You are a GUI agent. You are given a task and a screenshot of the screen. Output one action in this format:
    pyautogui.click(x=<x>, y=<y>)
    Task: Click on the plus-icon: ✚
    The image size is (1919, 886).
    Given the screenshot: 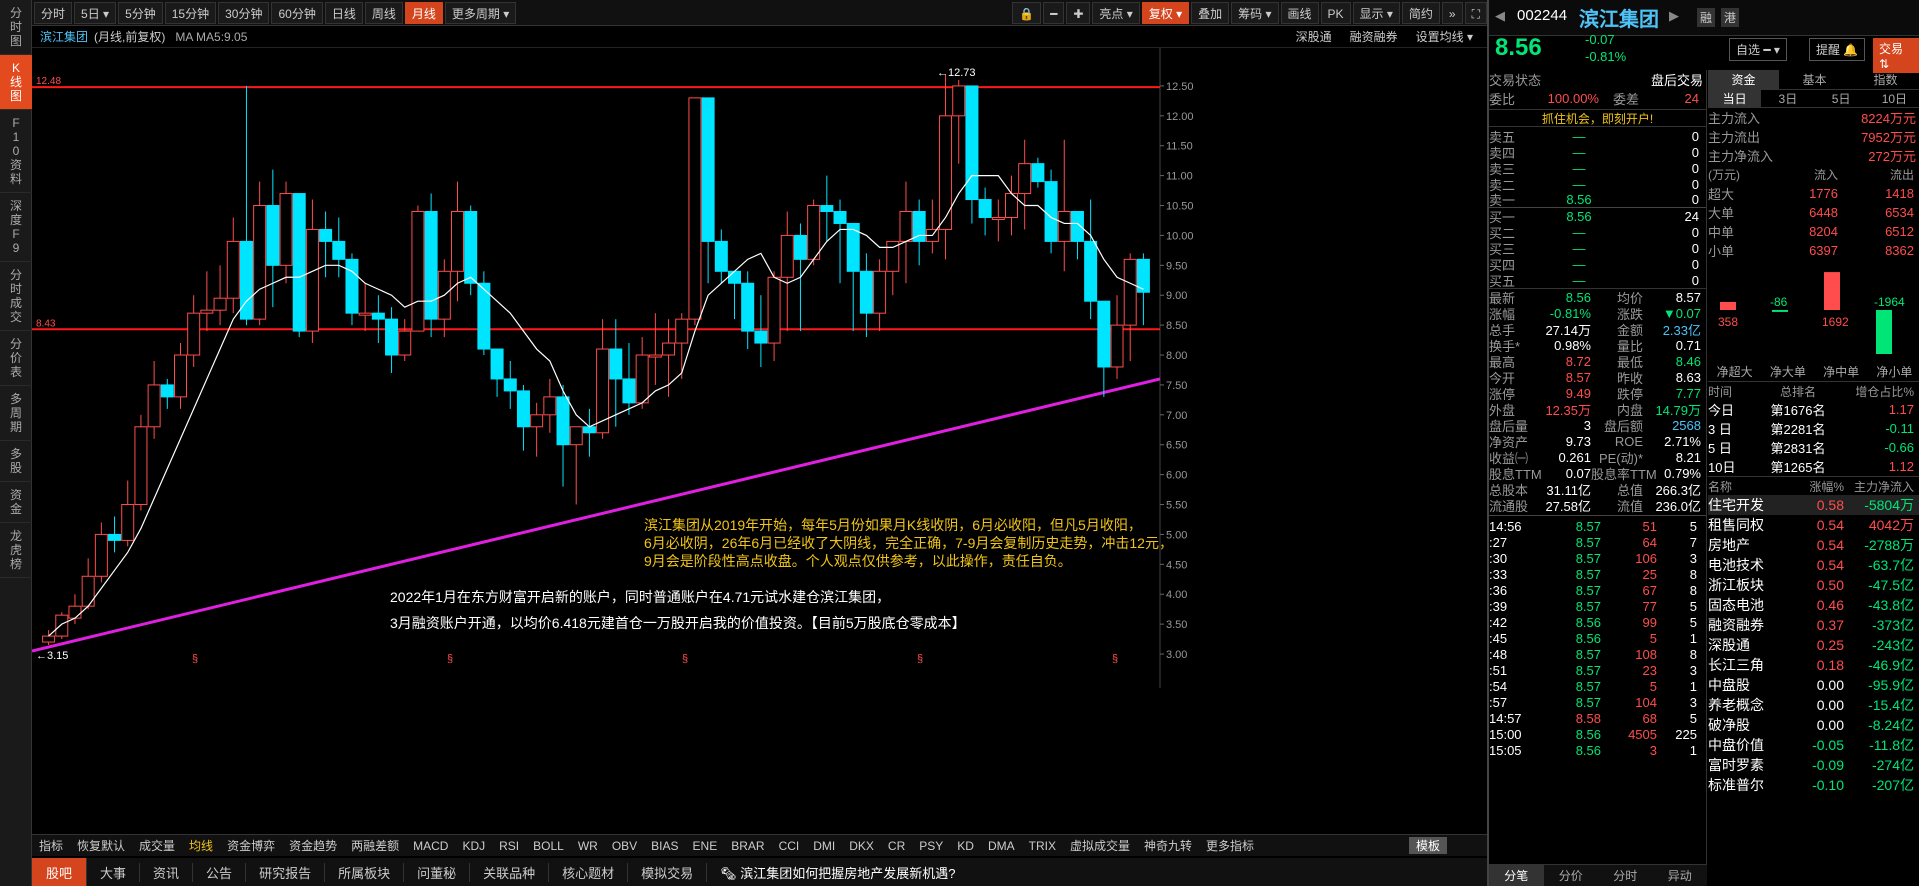 What is the action you would take?
    pyautogui.click(x=1078, y=12)
    